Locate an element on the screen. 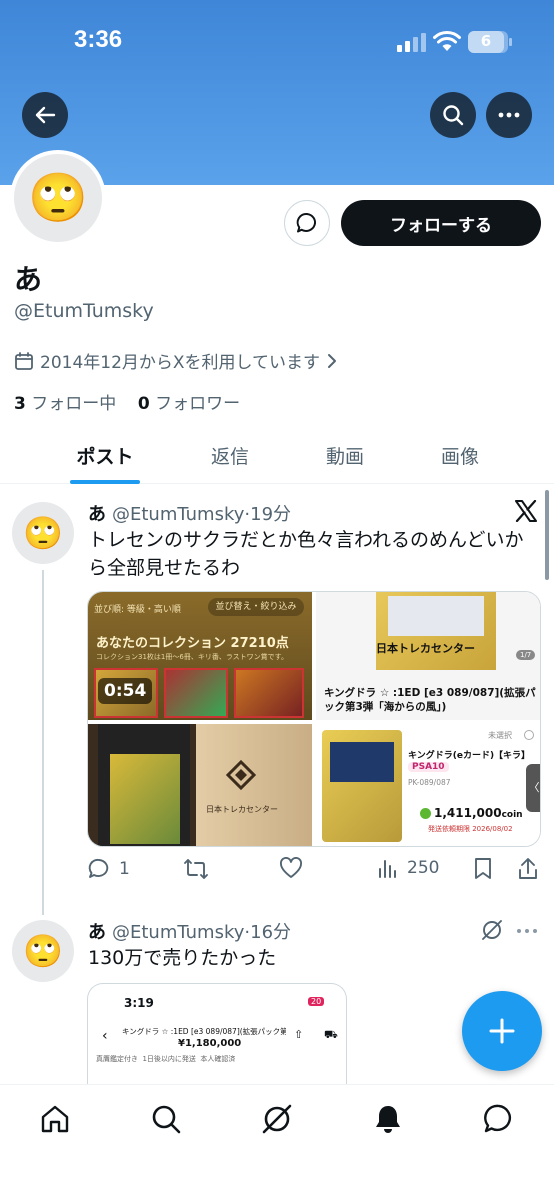  profile-avatar: 🙄 is located at coordinates (58, 198).